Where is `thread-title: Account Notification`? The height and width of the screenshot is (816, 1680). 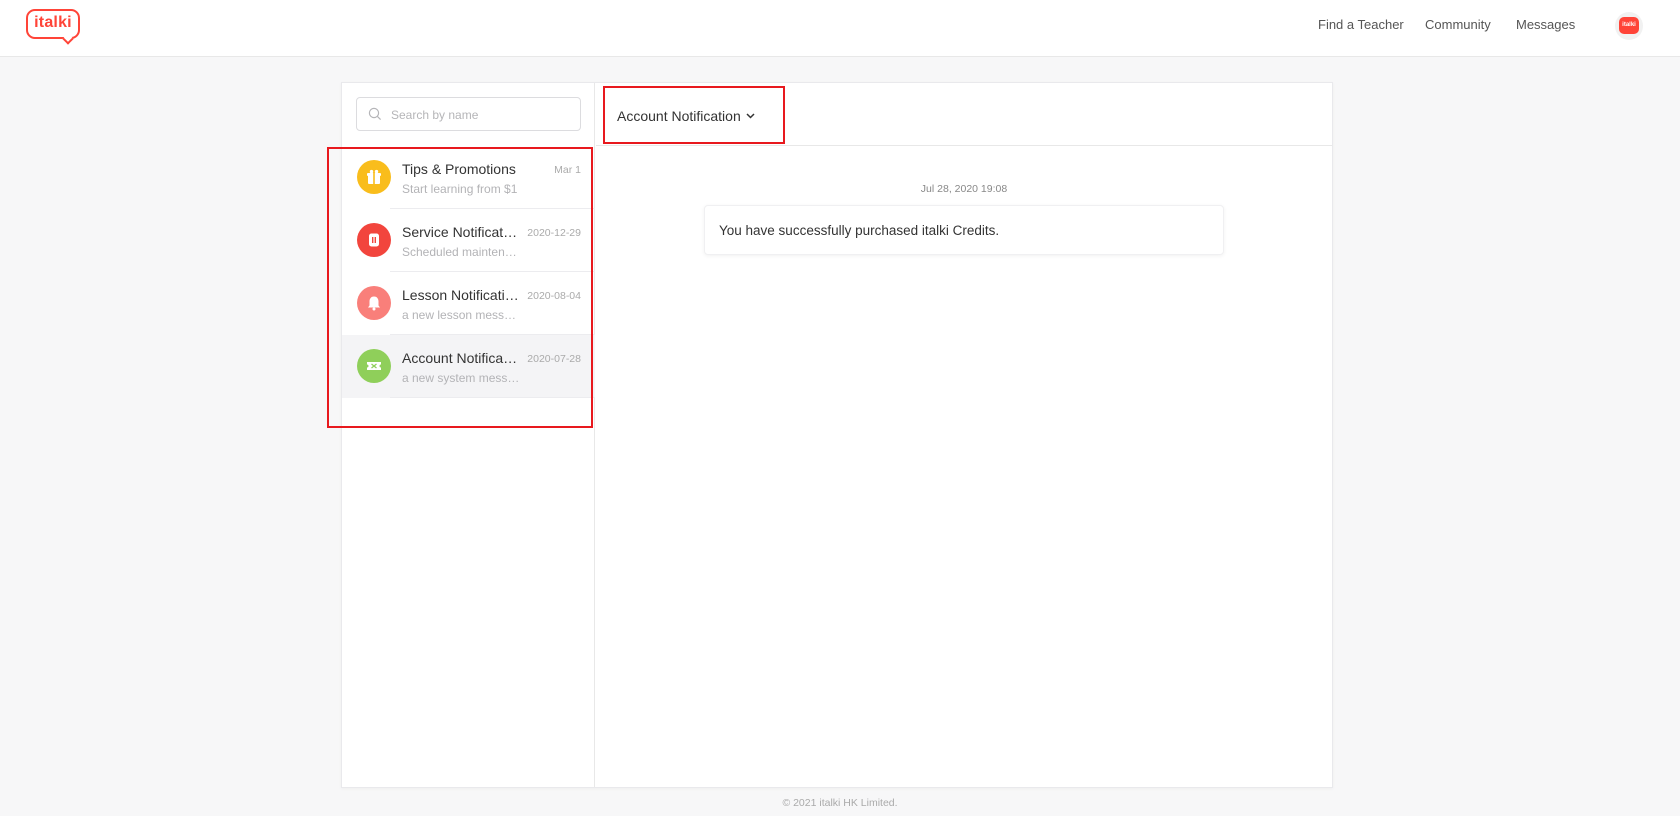
thread-title: Account Notification is located at coordinates (679, 116).